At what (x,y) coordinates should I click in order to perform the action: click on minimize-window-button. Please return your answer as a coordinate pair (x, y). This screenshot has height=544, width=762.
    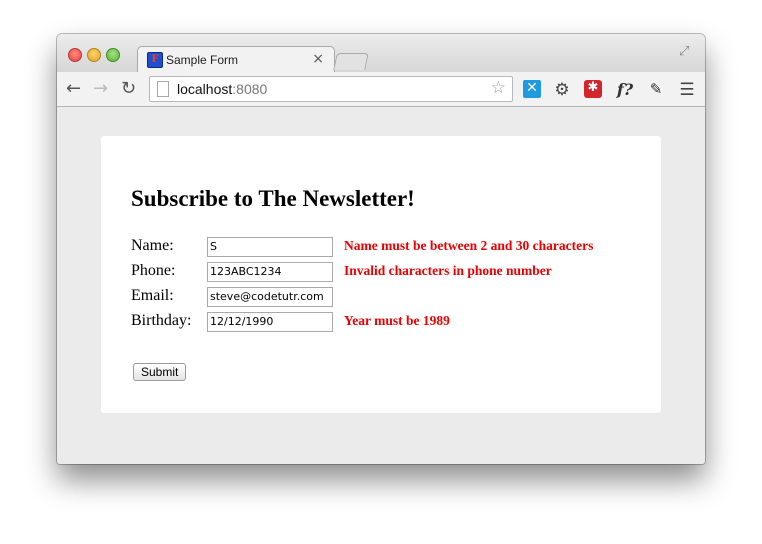
    Looking at the image, I should click on (94, 55).